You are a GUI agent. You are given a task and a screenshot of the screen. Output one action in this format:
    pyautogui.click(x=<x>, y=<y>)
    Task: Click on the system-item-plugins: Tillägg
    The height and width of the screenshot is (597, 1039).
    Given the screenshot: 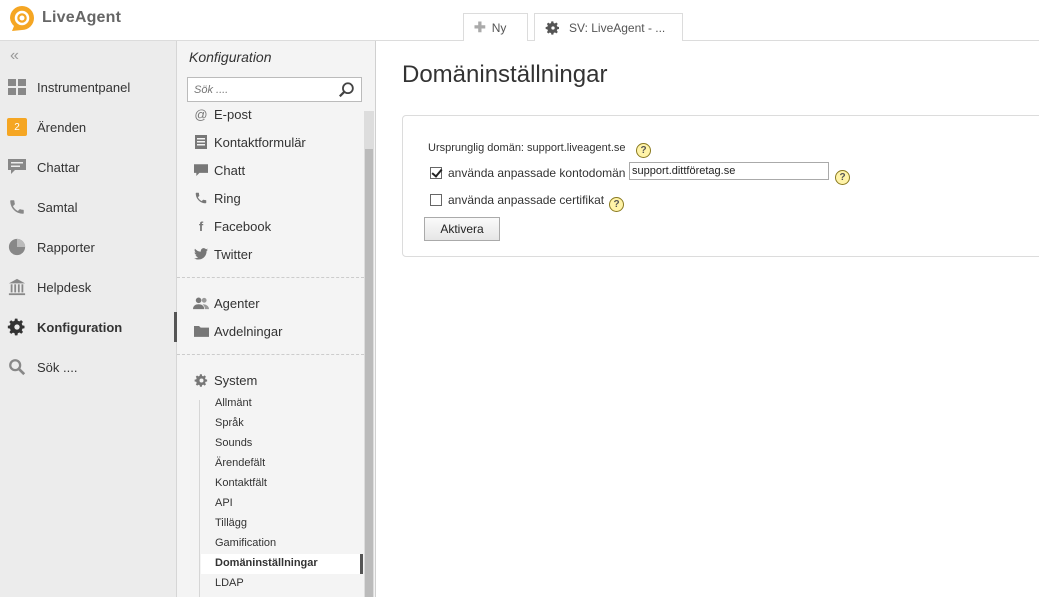 What is the action you would take?
    pyautogui.click(x=231, y=523)
    